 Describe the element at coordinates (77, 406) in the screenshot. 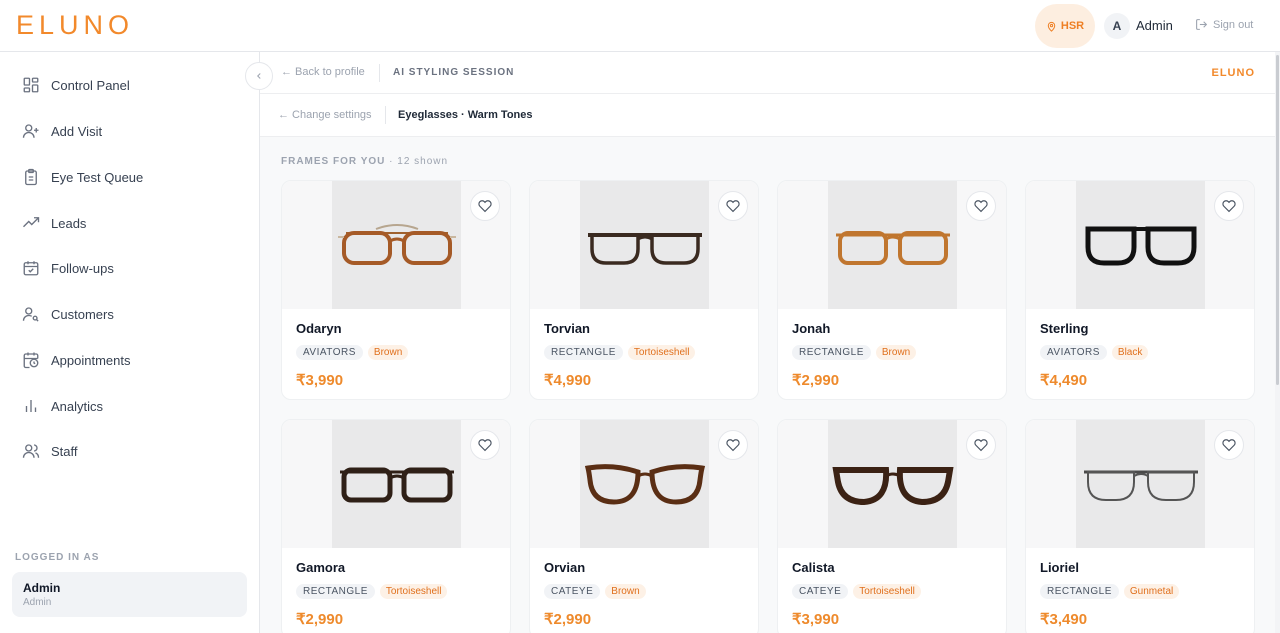

I see `sidebar-item-label: Analytics` at that location.